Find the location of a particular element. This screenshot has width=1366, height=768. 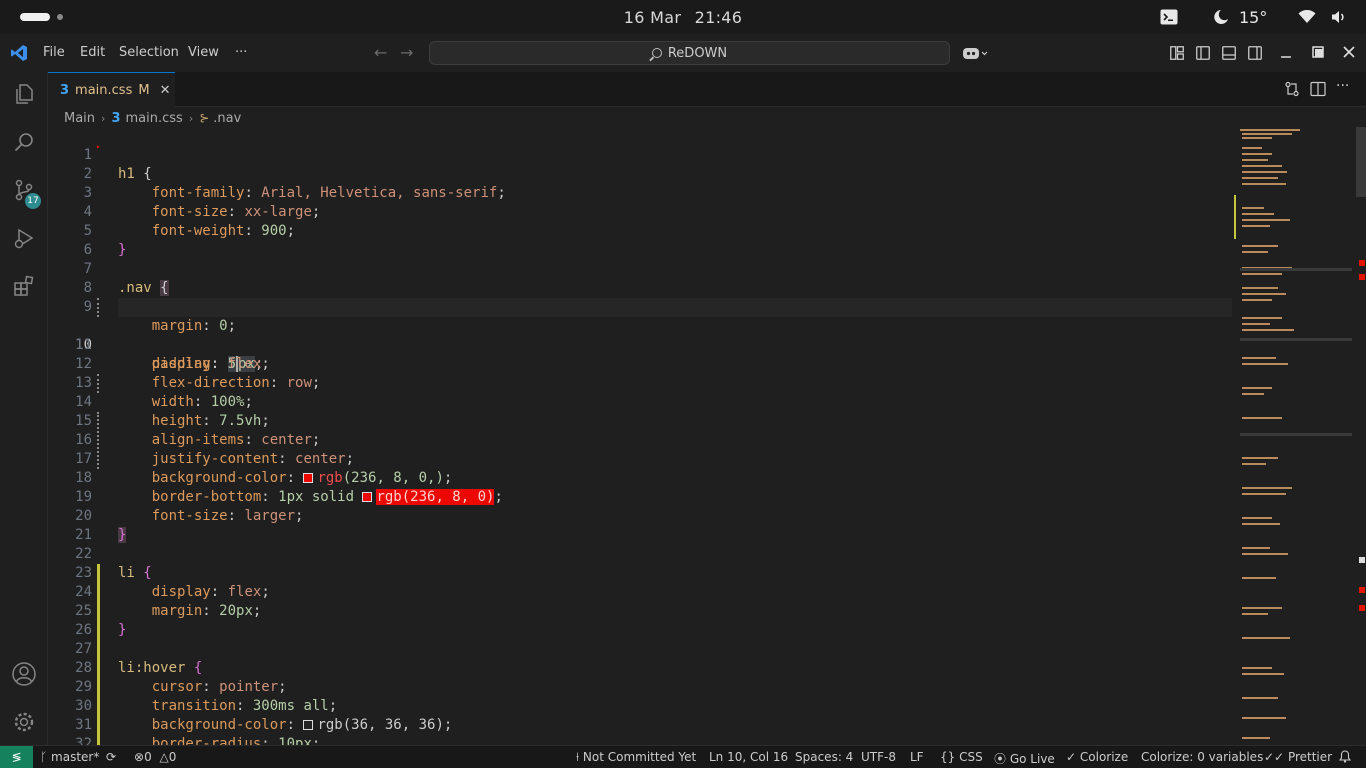

code-line: 14 height: 7.5vh; is located at coordinates (640, 401).